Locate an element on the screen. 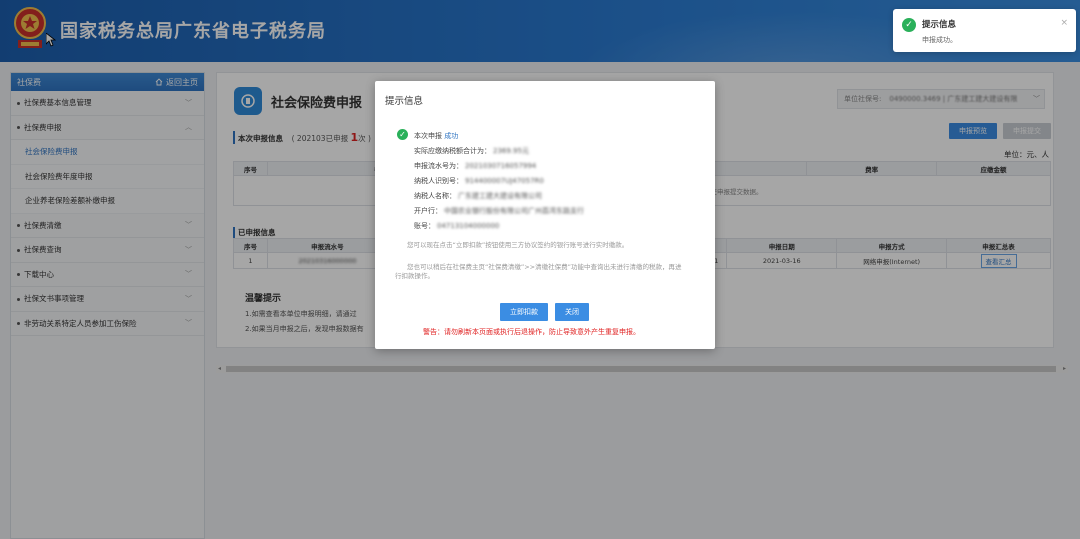 The width and height of the screenshot is (1080, 539). pay-now-button: 立即扣款 is located at coordinates (524, 312).